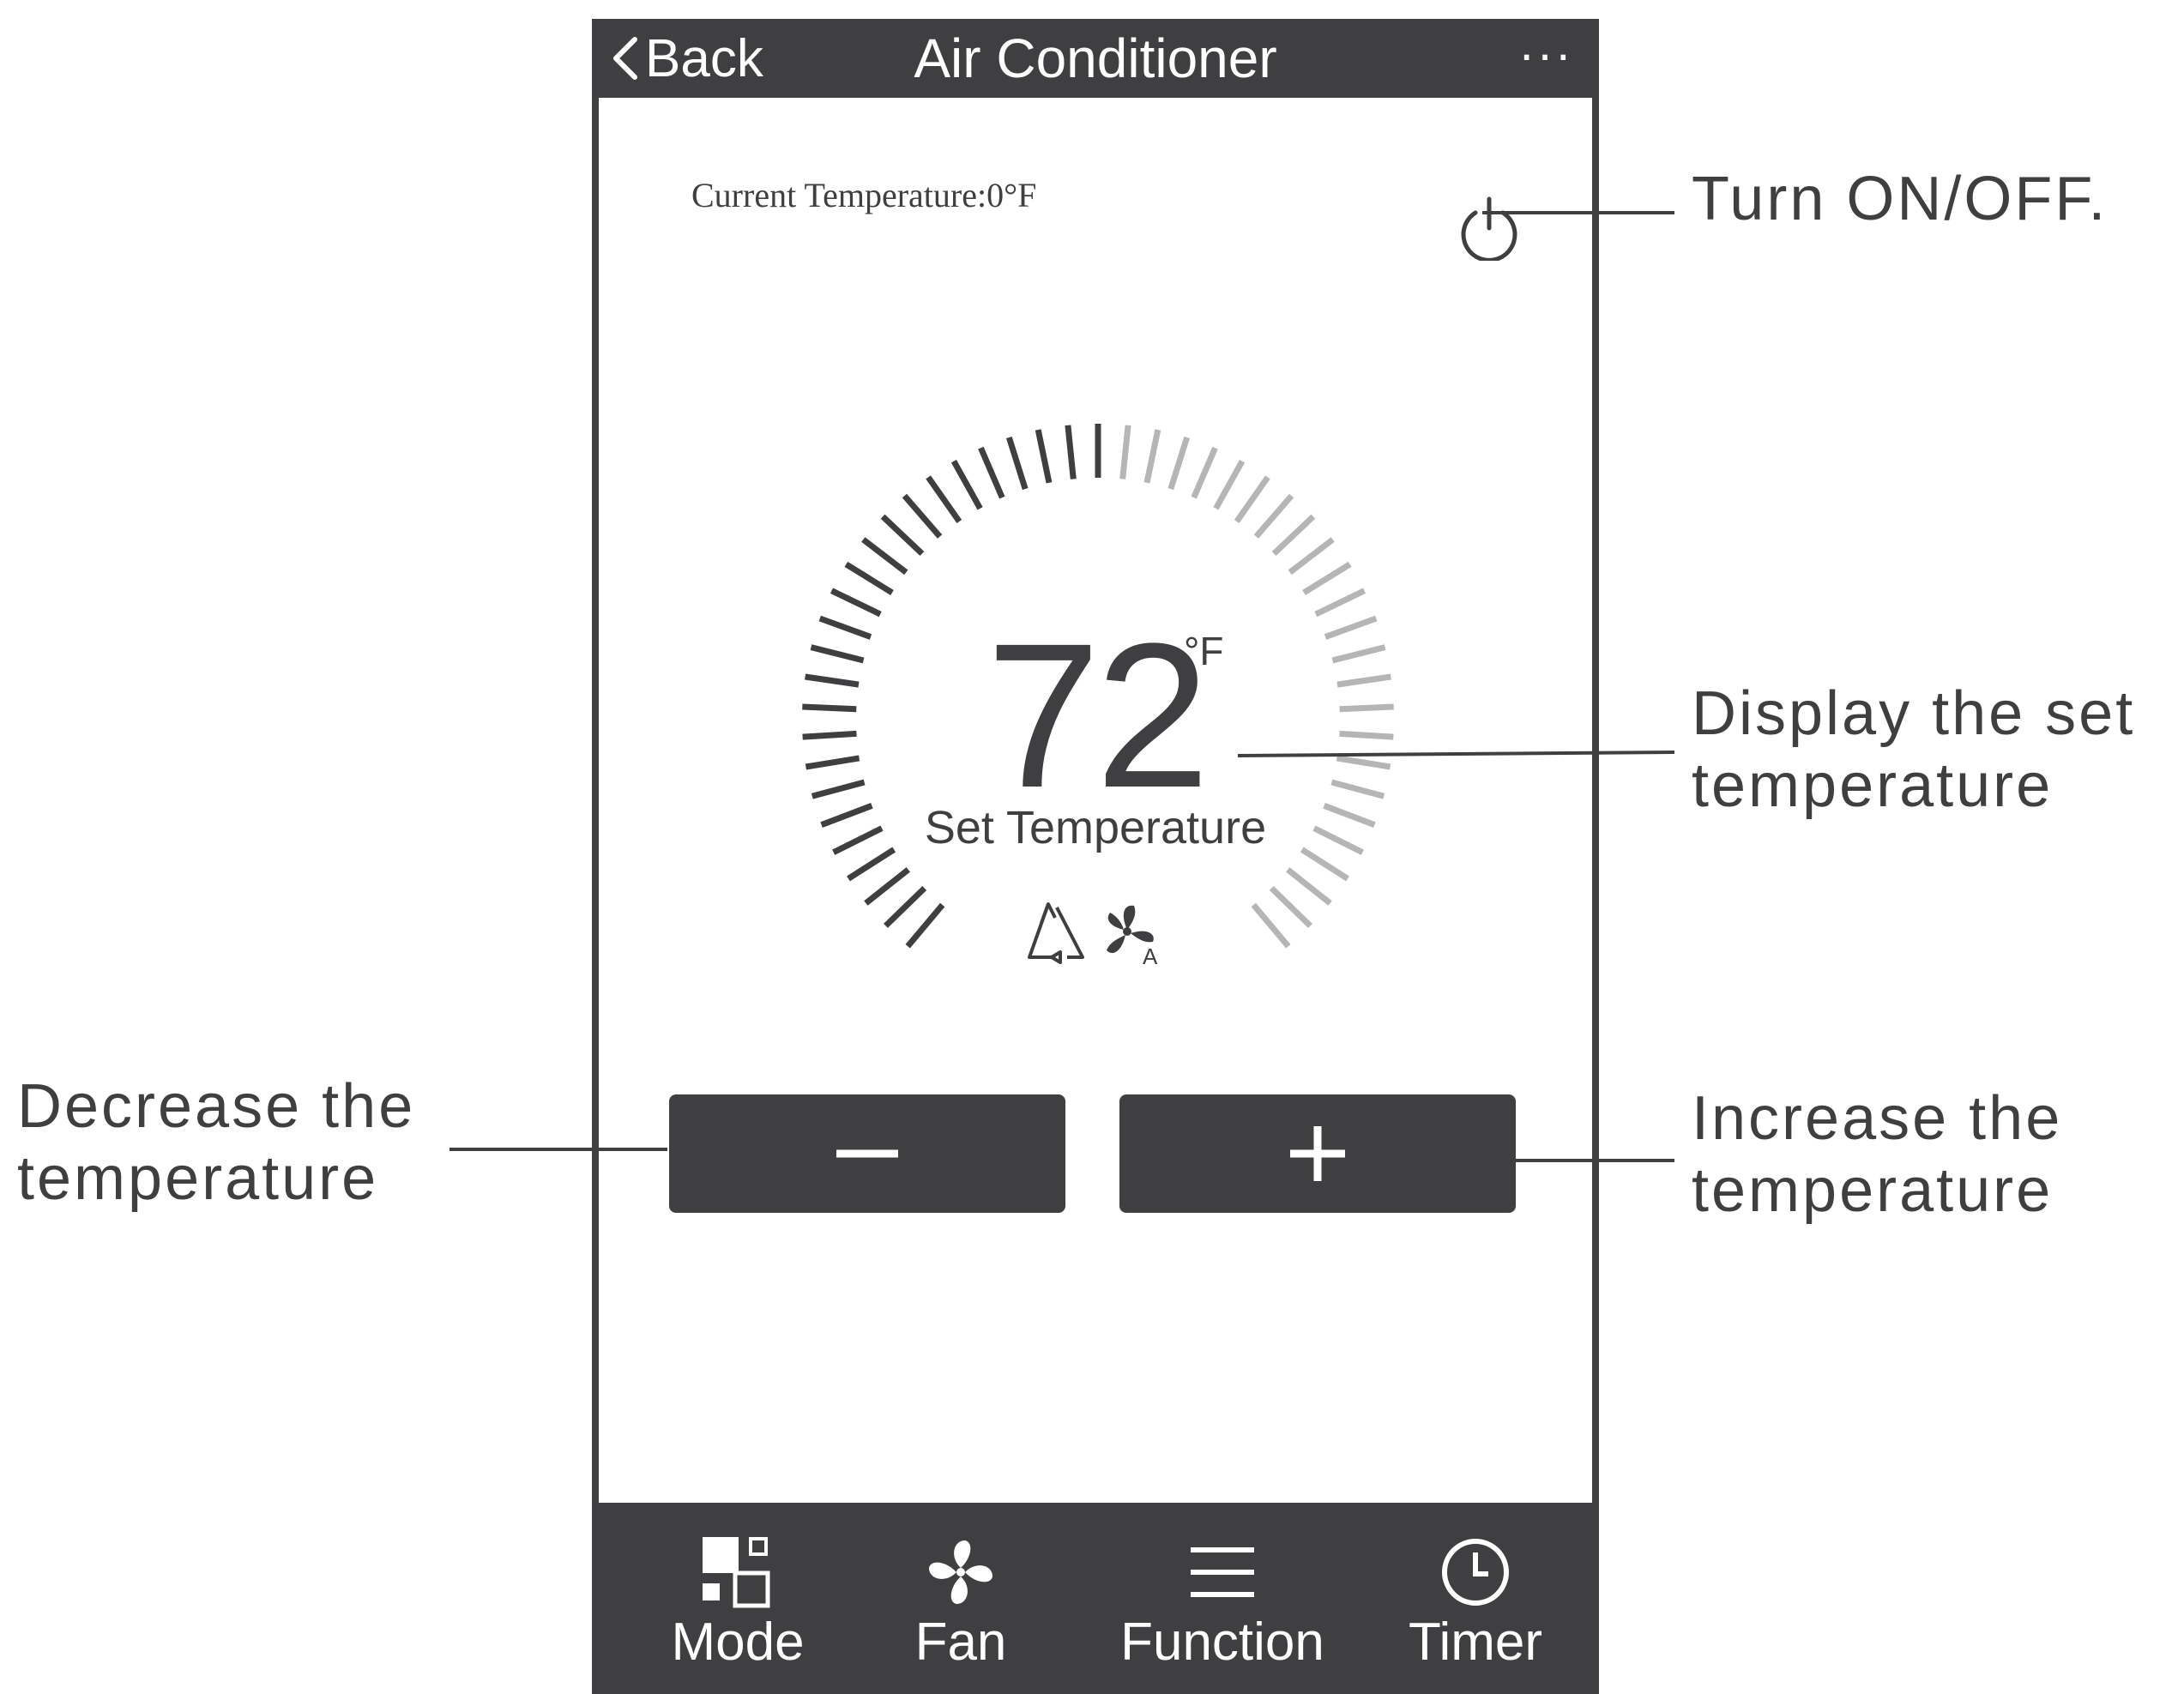 This screenshot has height=1694, width=2184. Describe the element at coordinates (1476, 1572) in the screenshot. I see `clock-icon` at that location.